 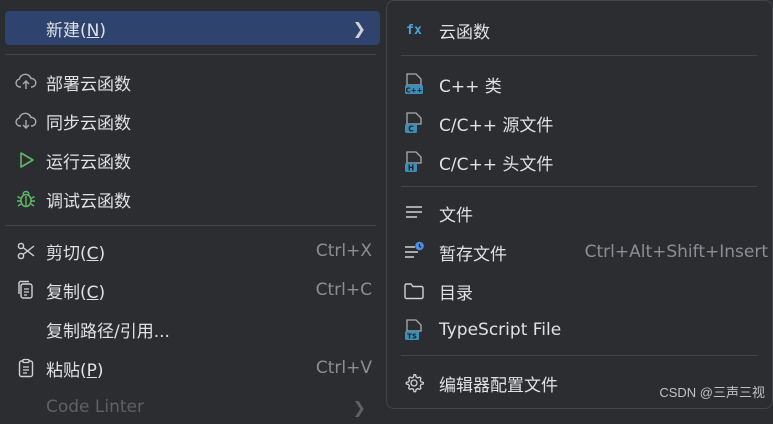 I want to click on run-play-icon, so click(x=26, y=160).